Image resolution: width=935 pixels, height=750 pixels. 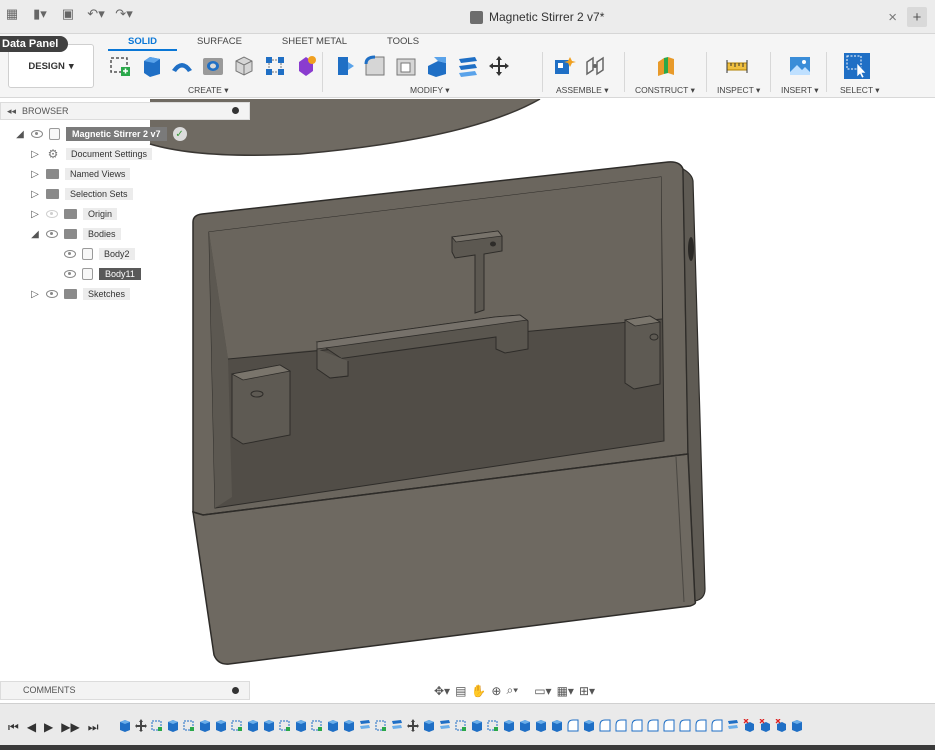 I want to click on display-settings-icon: ▭▾, so click(x=542, y=691).